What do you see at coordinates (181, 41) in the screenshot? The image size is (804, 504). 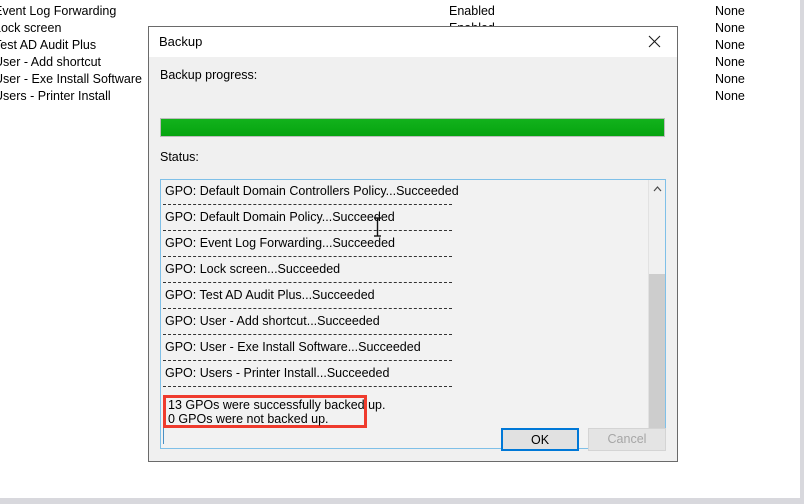 I see `dialog-title: Backup` at bounding box center [181, 41].